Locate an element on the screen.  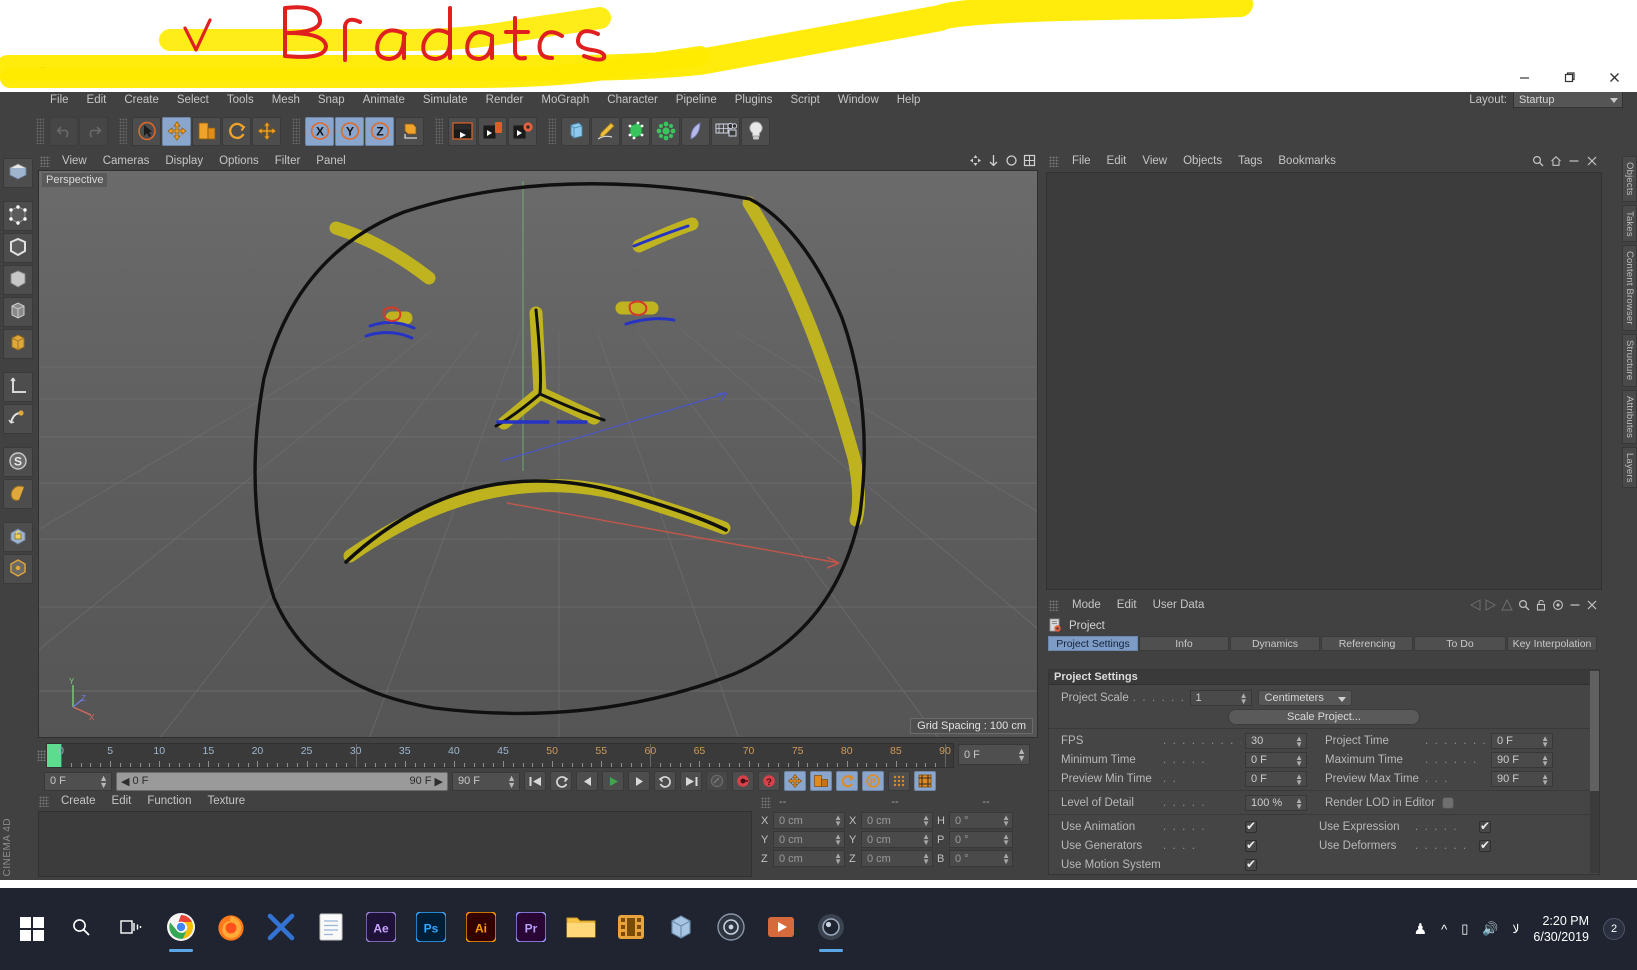
axis-x-button: X is located at coordinates (319, 131).